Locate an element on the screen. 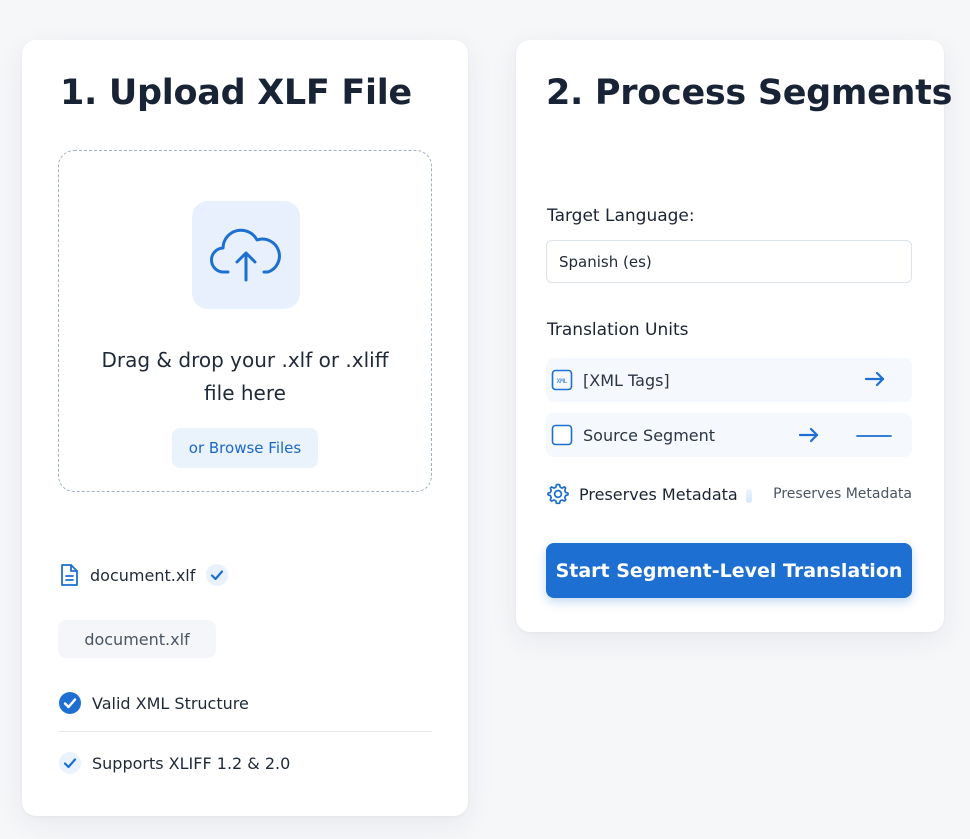 The image size is (970, 839). browse-files-button: or Browse Files is located at coordinates (245, 448).